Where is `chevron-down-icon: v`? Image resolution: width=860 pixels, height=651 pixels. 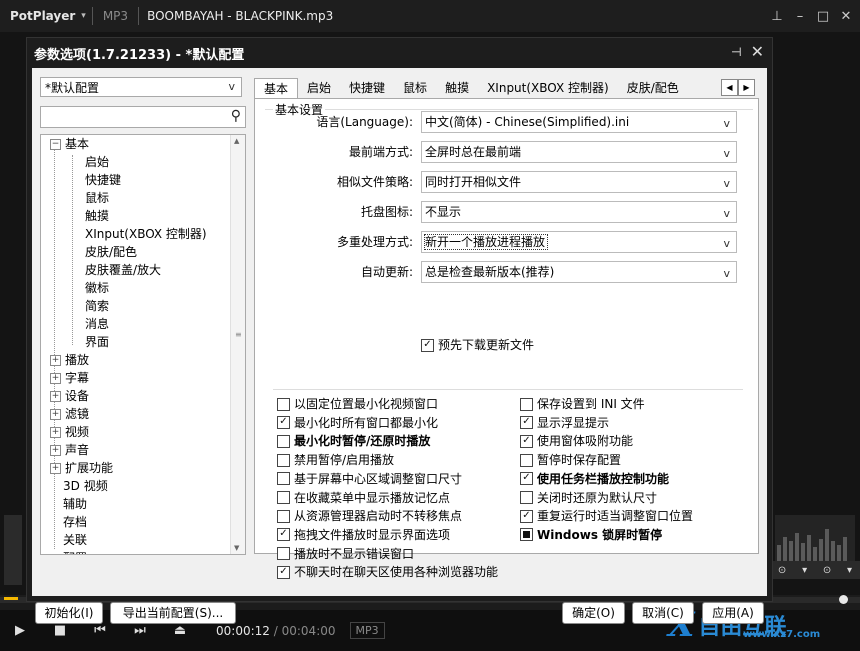 chevron-down-icon: v is located at coordinates (726, 123).